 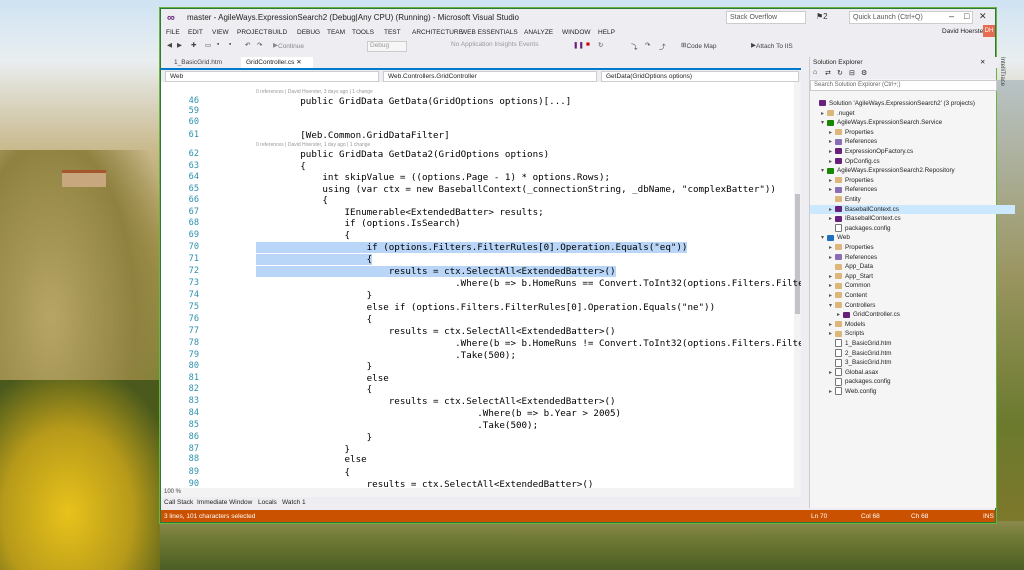 What do you see at coordinates (336, 32) in the screenshot?
I see `menu-team: TEAM` at bounding box center [336, 32].